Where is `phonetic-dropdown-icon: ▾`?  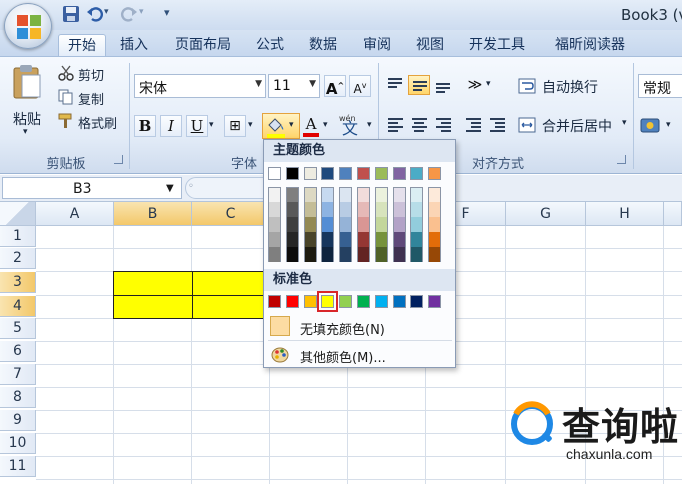
phonetic-dropdown-icon: ▾ is located at coordinates (369, 125).